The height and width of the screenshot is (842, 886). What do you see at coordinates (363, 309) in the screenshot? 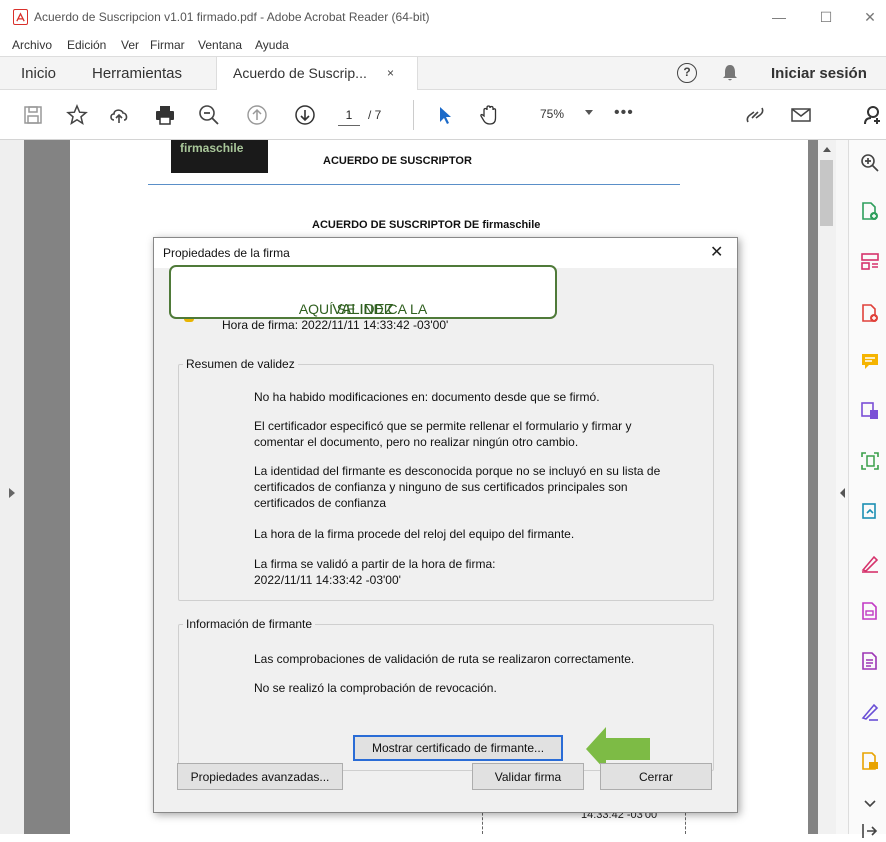
I see `callout-emphasis: VALIDEZ` at bounding box center [363, 309].